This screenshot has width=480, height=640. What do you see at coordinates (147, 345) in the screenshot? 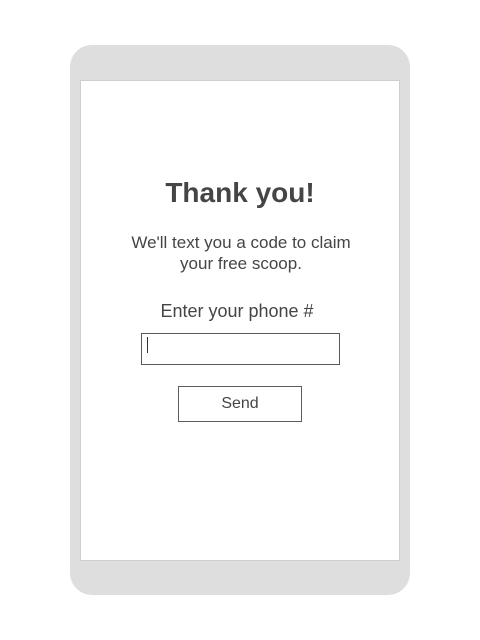
I see `text-caret` at bounding box center [147, 345].